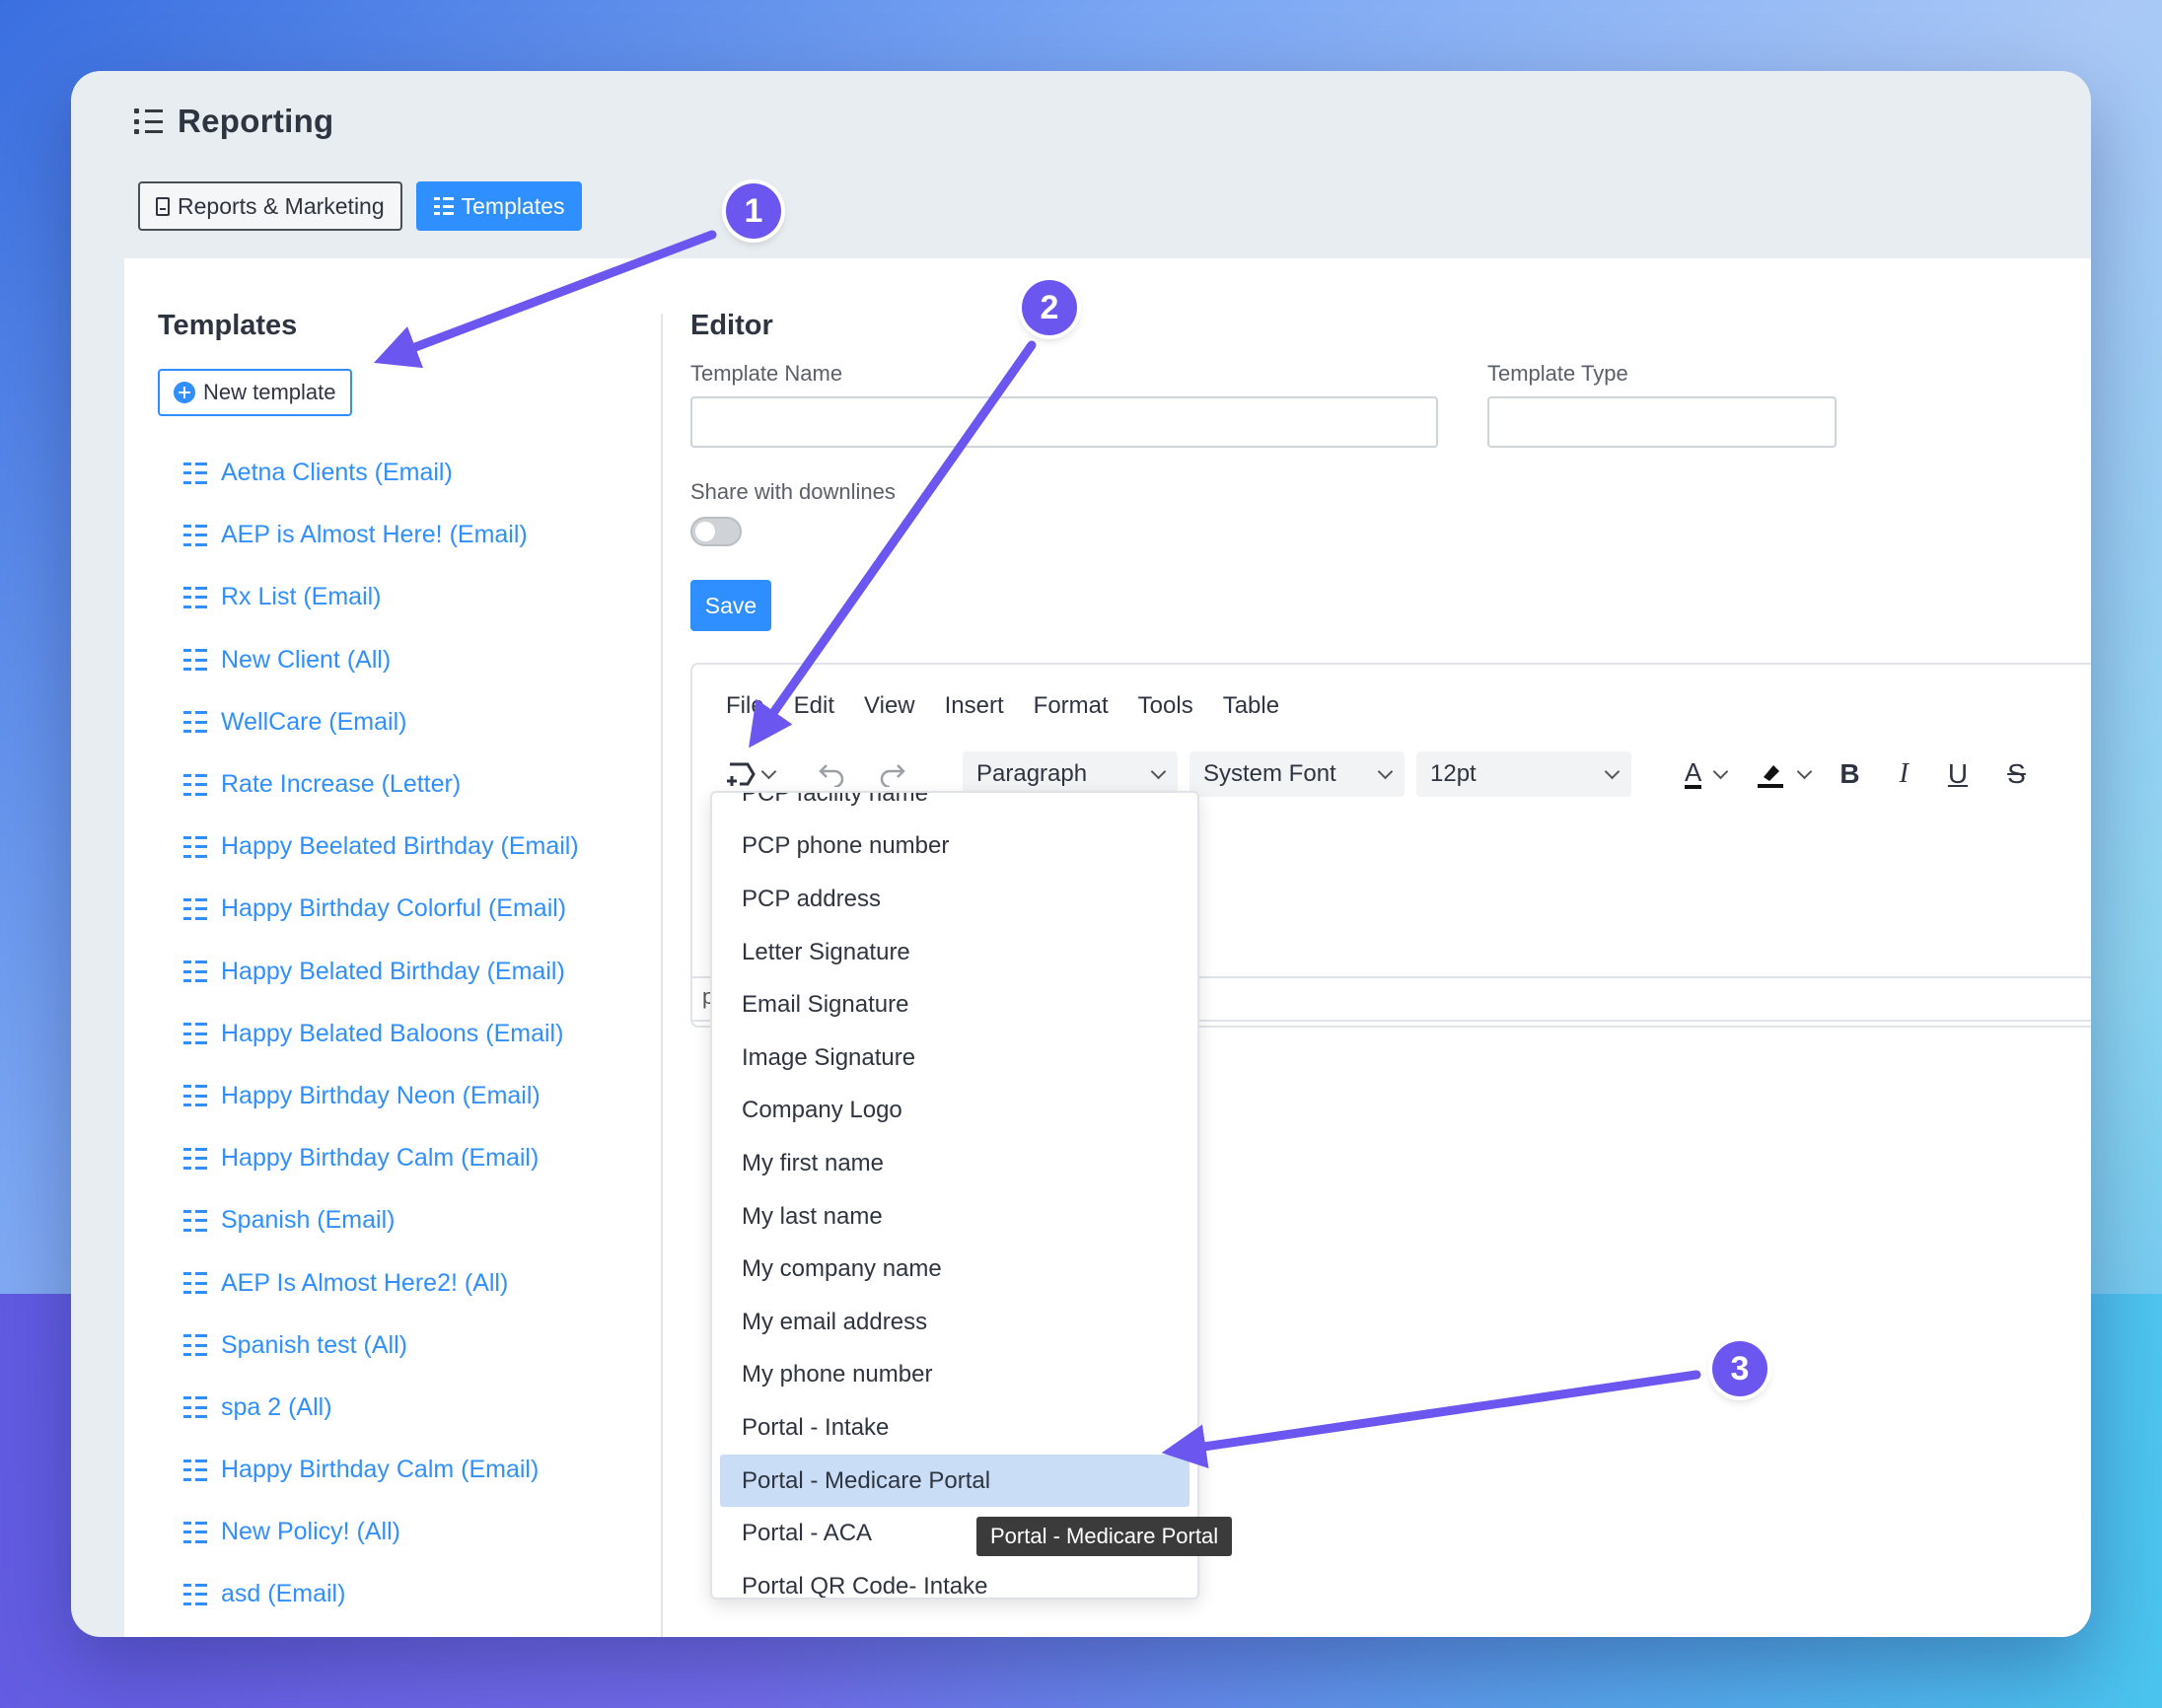  What do you see at coordinates (1557, 373) in the screenshot?
I see `template-type-label: Template Type` at bounding box center [1557, 373].